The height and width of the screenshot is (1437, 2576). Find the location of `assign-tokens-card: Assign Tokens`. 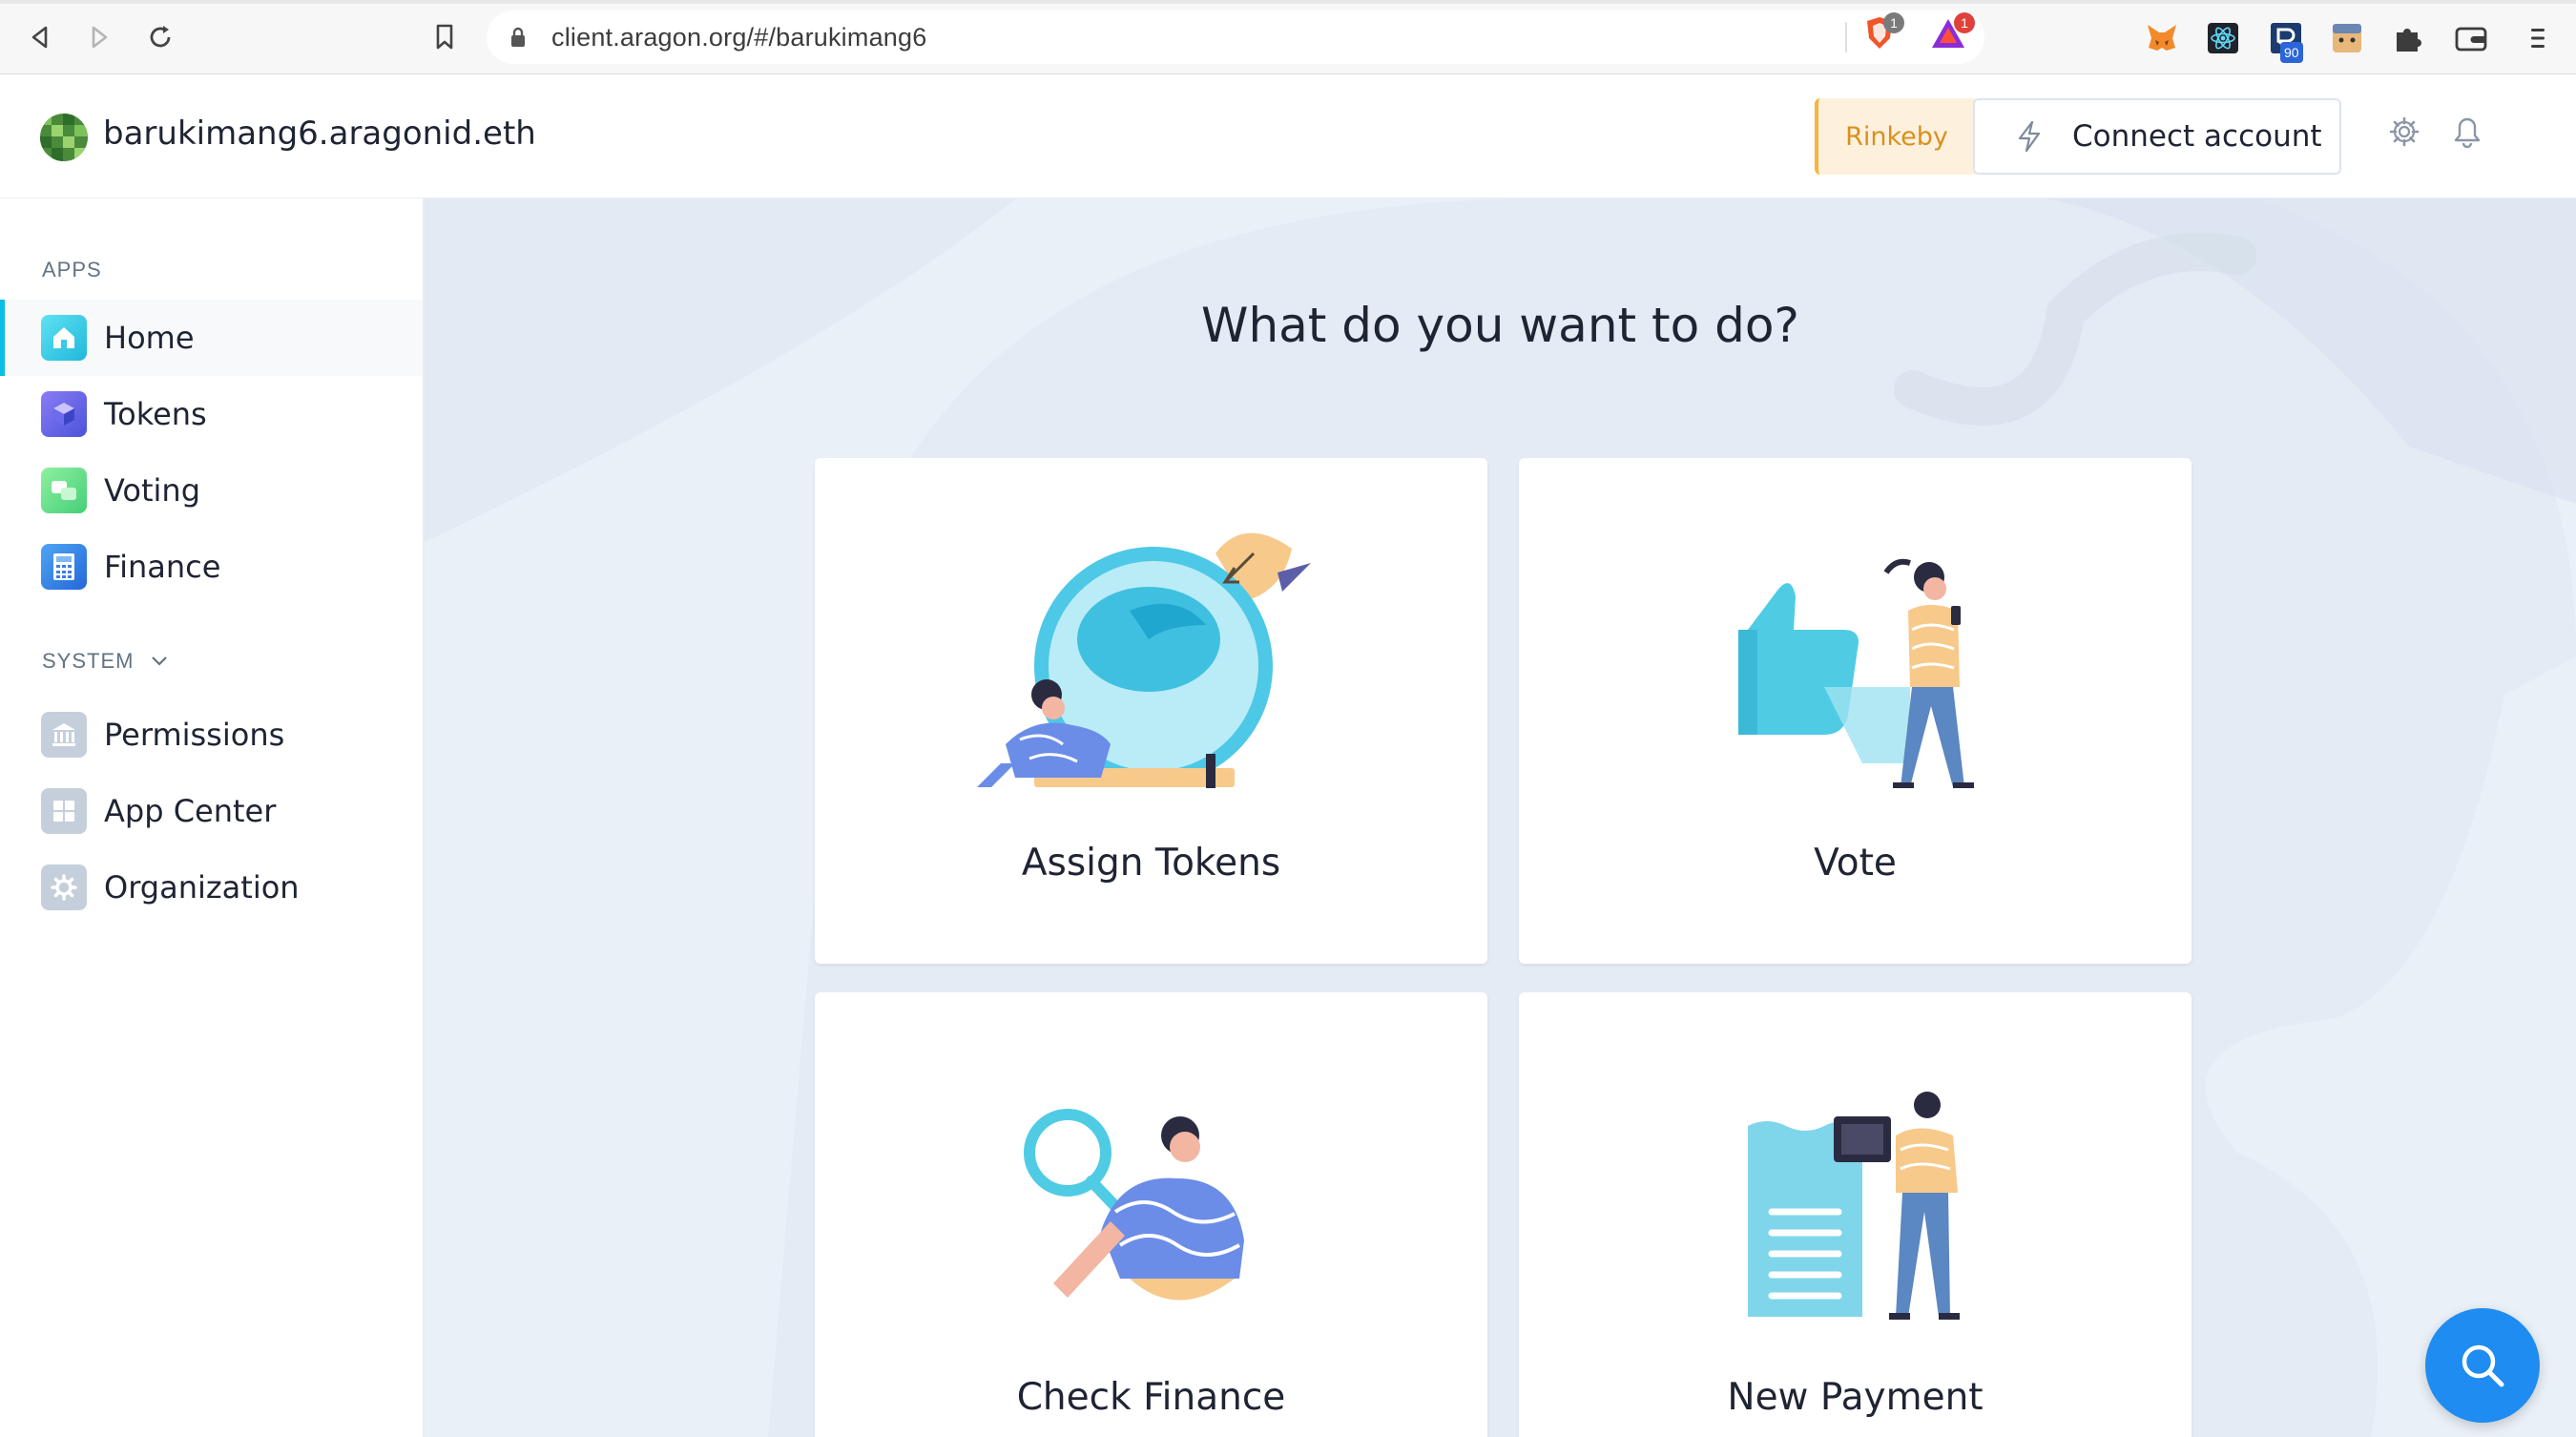

assign-tokens-card: Assign Tokens is located at coordinates (1151, 711).